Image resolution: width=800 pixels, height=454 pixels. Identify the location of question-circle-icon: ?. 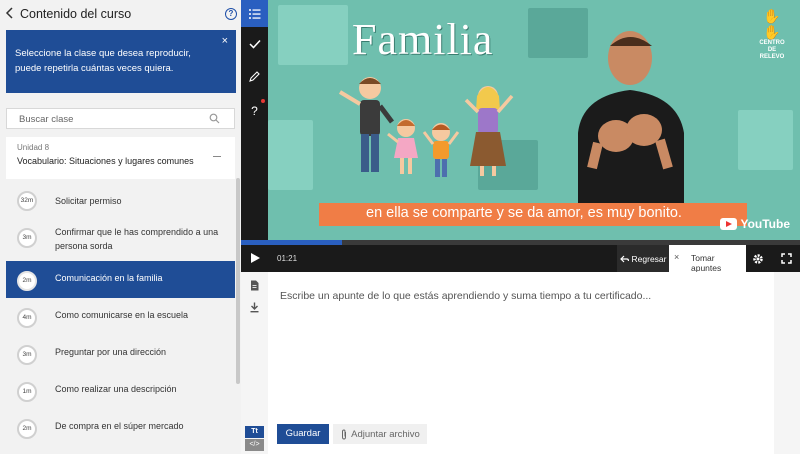
(231, 14).